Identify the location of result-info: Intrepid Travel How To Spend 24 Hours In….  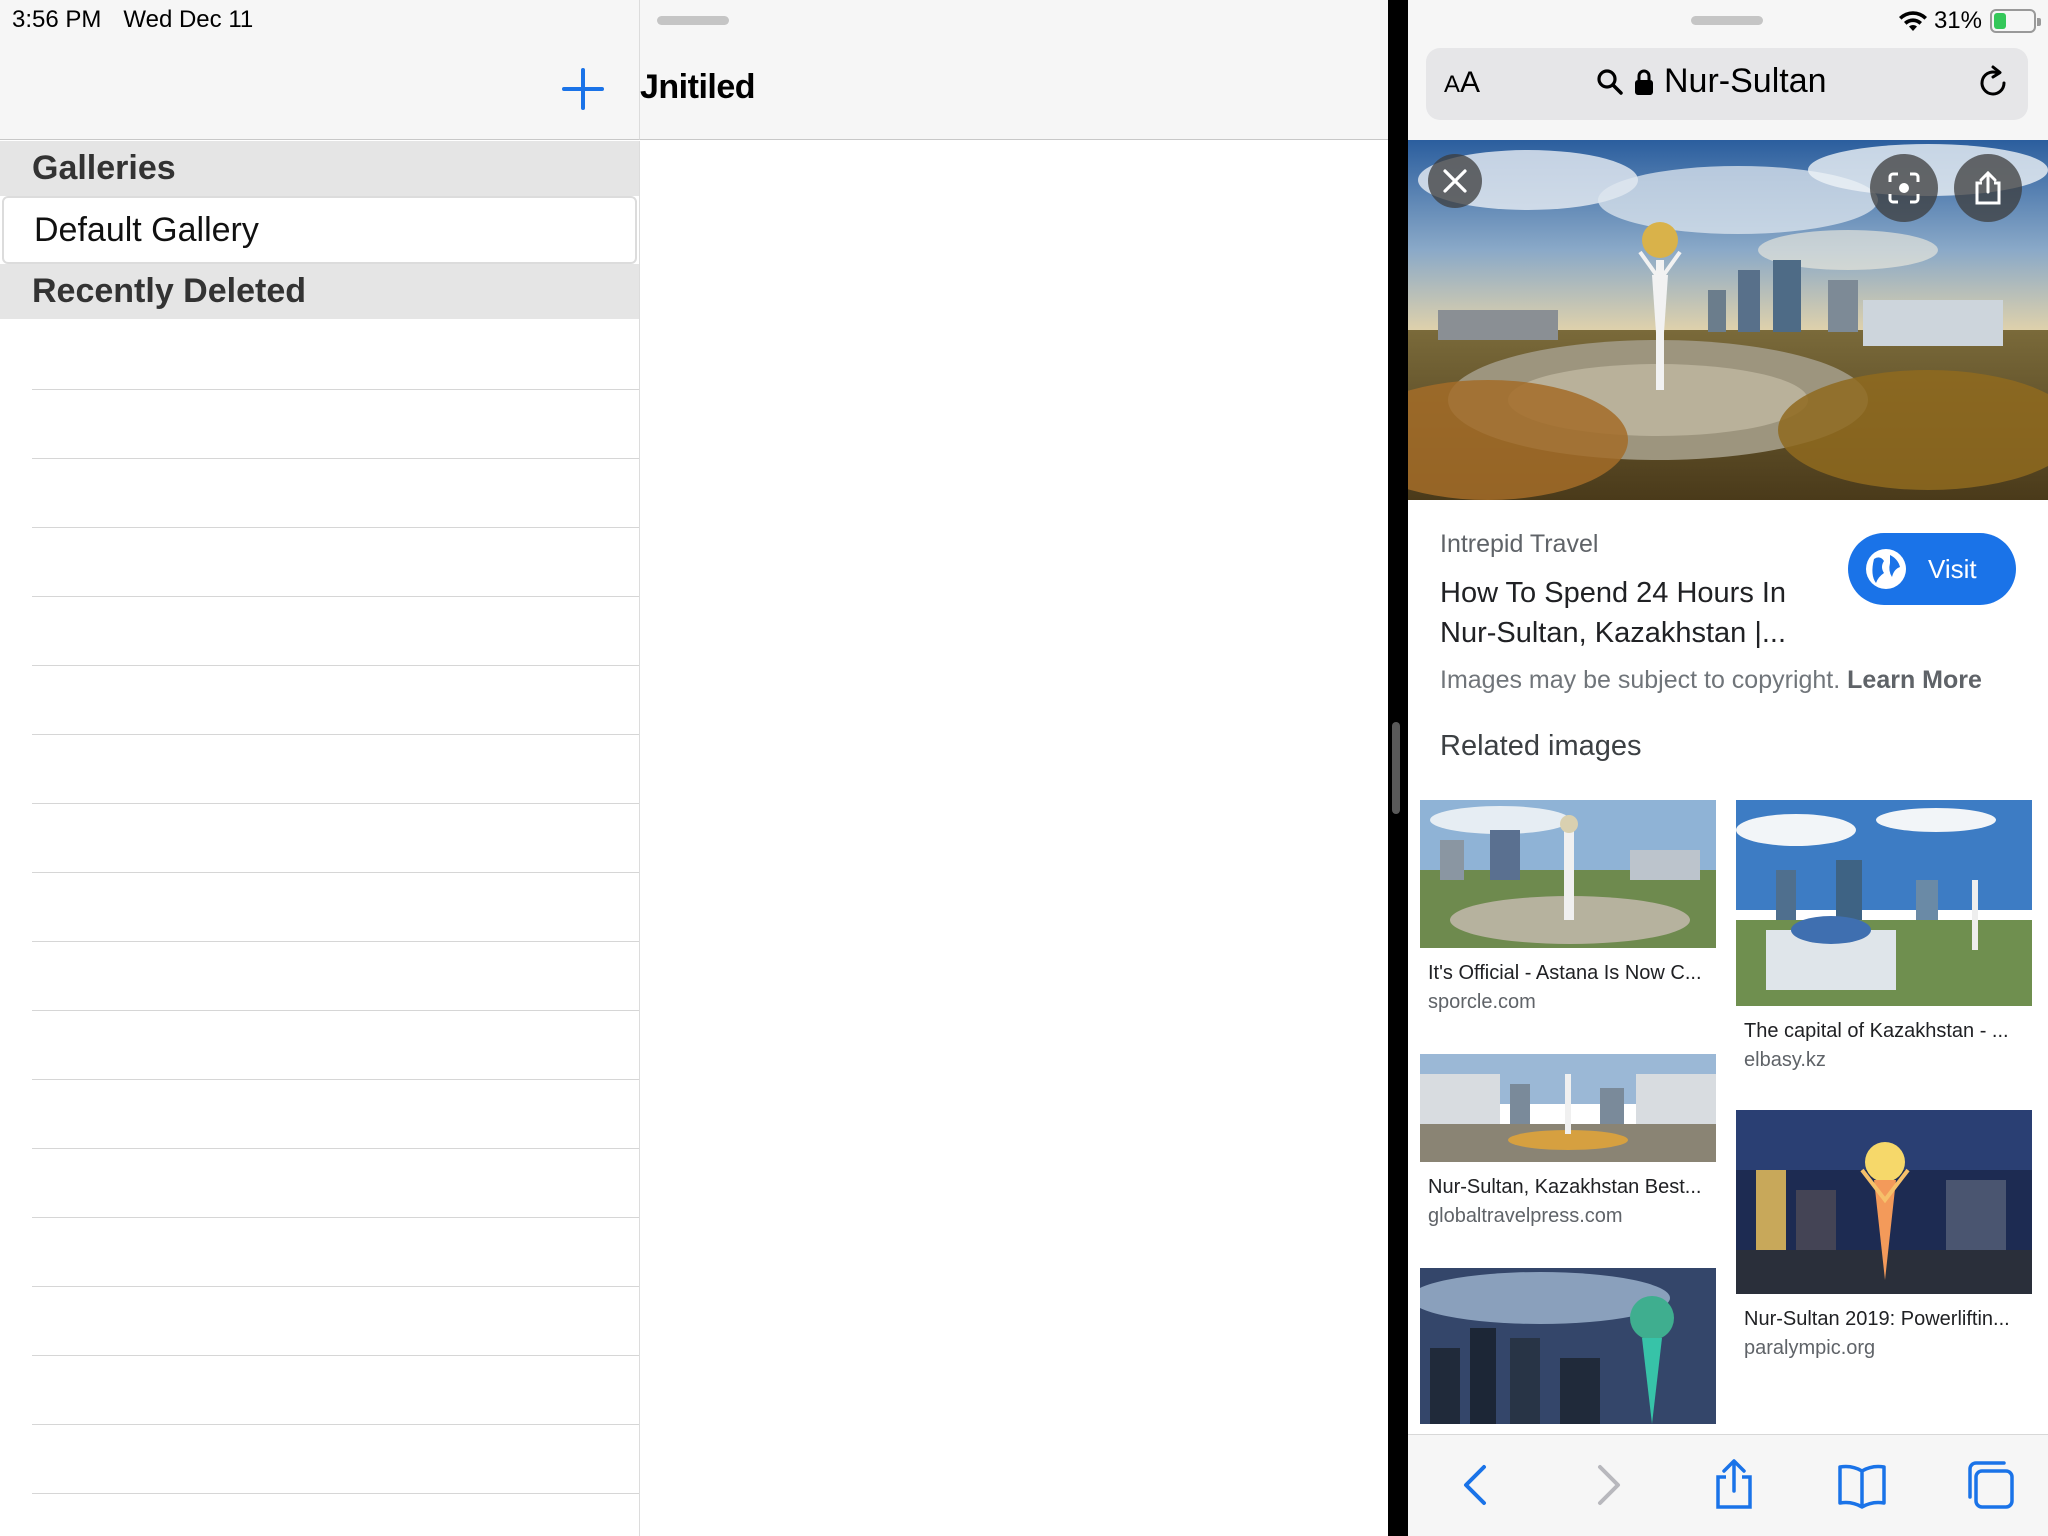
(1650, 591).